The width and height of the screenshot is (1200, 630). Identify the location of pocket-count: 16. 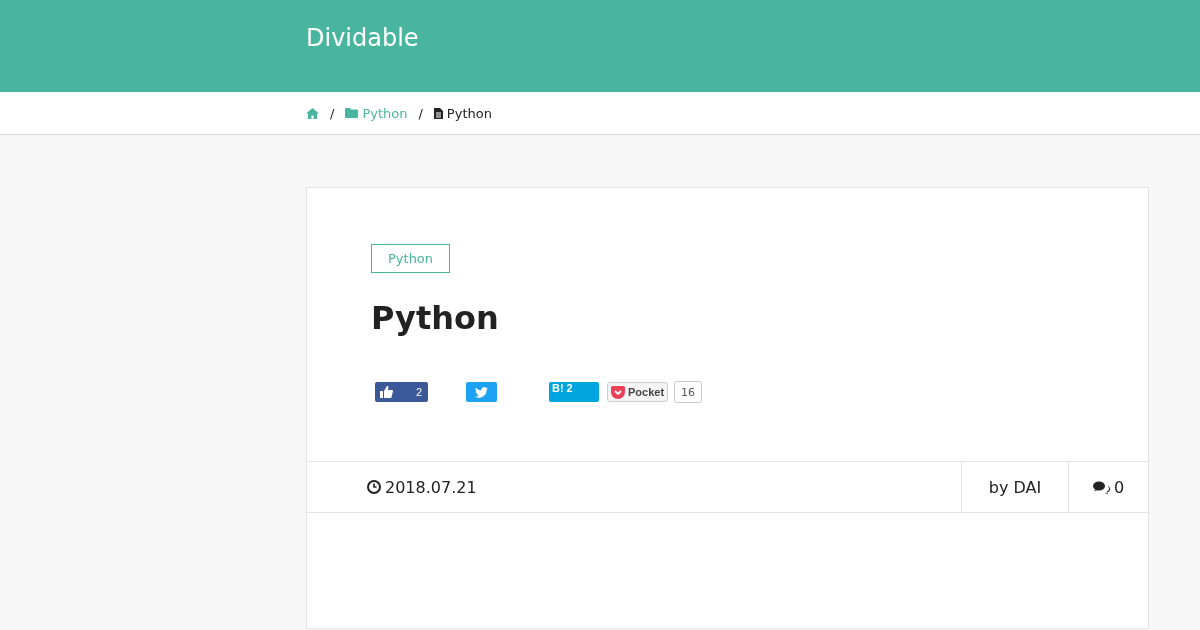
(688, 392).